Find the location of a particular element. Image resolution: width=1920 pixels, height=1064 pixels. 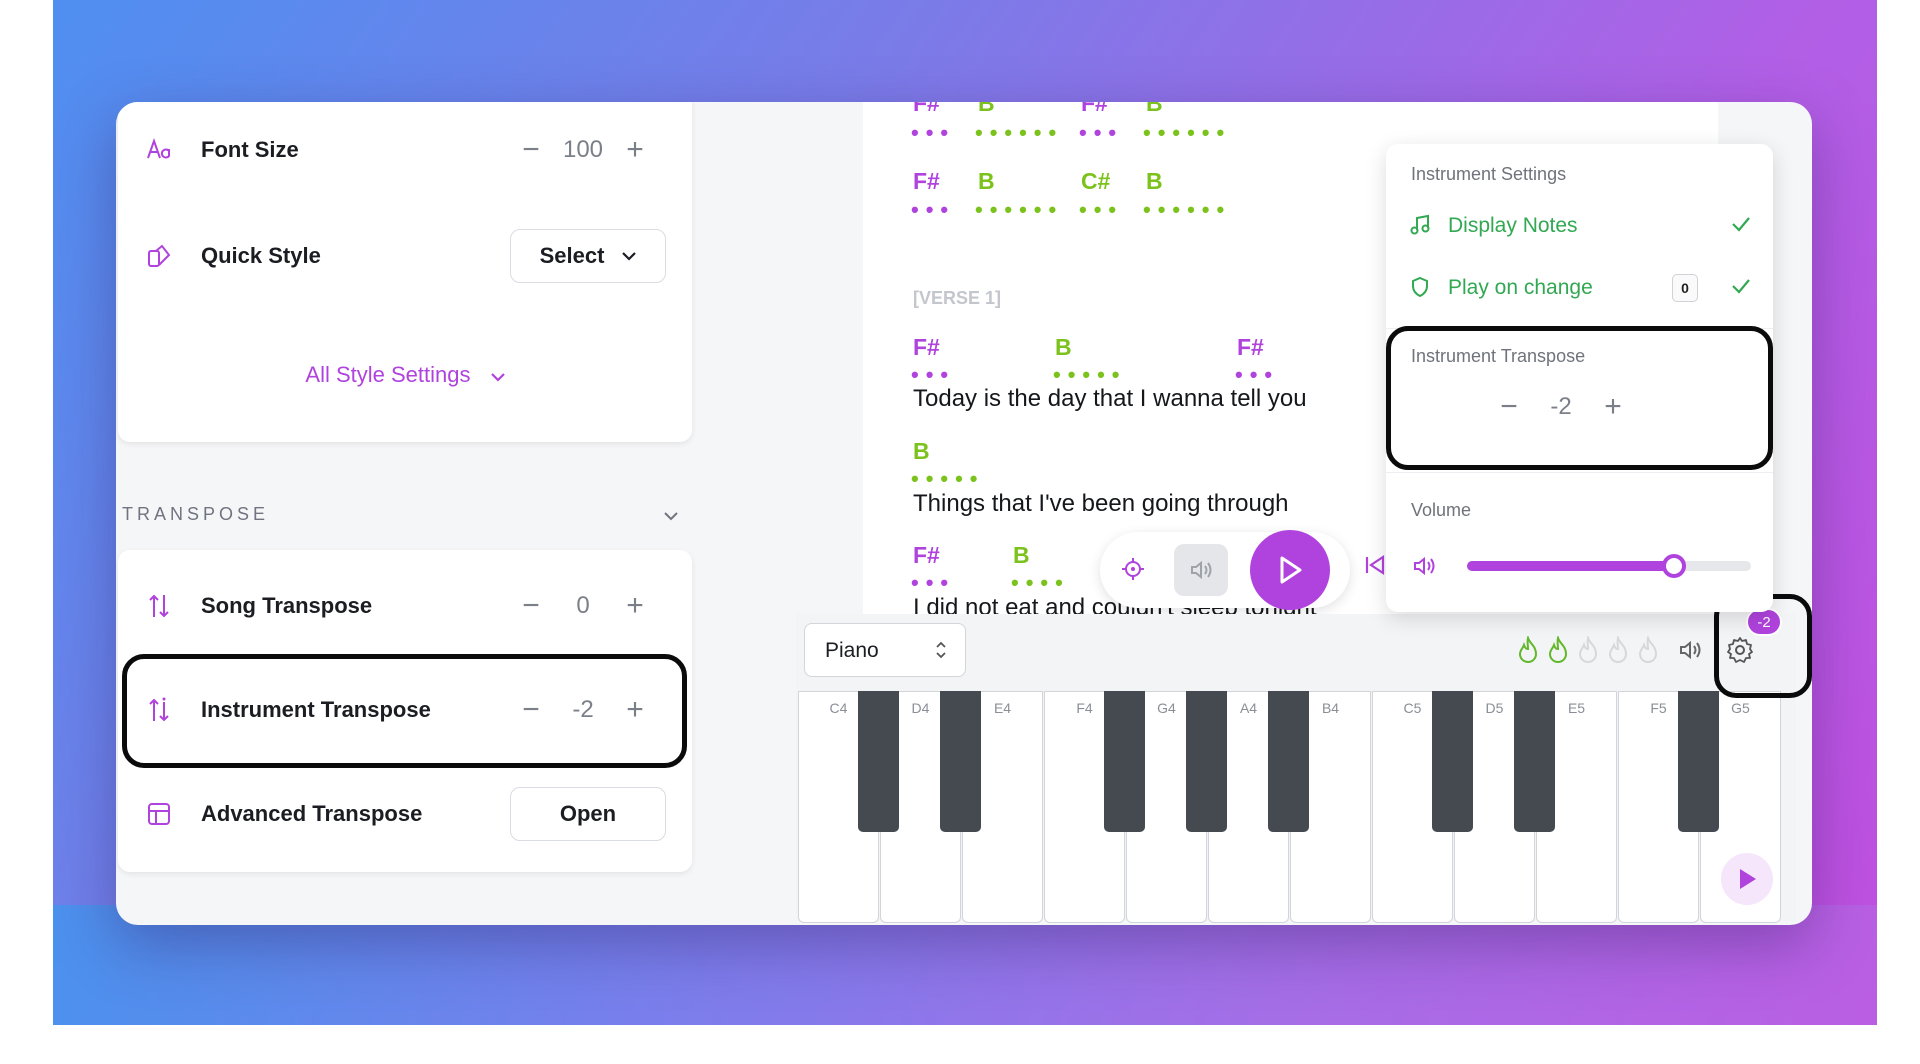

play-on-change-option: Play on change 0 is located at coordinates (1579, 289).